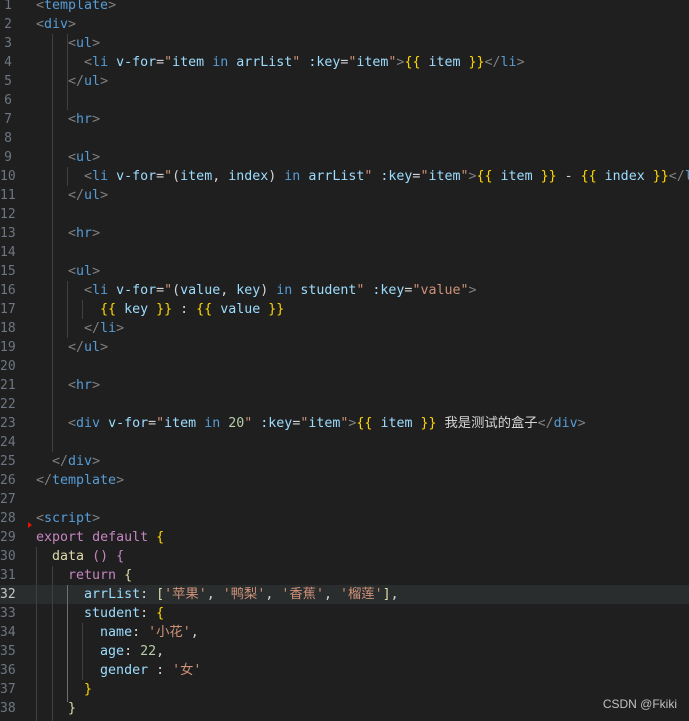  Describe the element at coordinates (344, 309) in the screenshot. I see `code-line: 17 {{ key }} : {{ value }}` at that location.